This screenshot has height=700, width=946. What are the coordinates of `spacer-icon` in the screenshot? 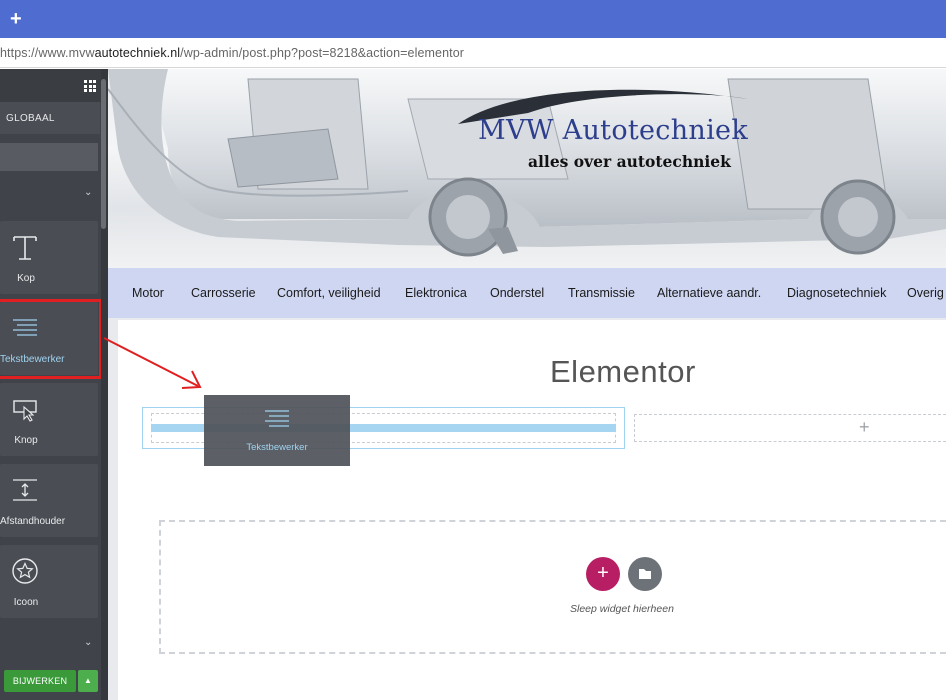 It's located at (25, 490).